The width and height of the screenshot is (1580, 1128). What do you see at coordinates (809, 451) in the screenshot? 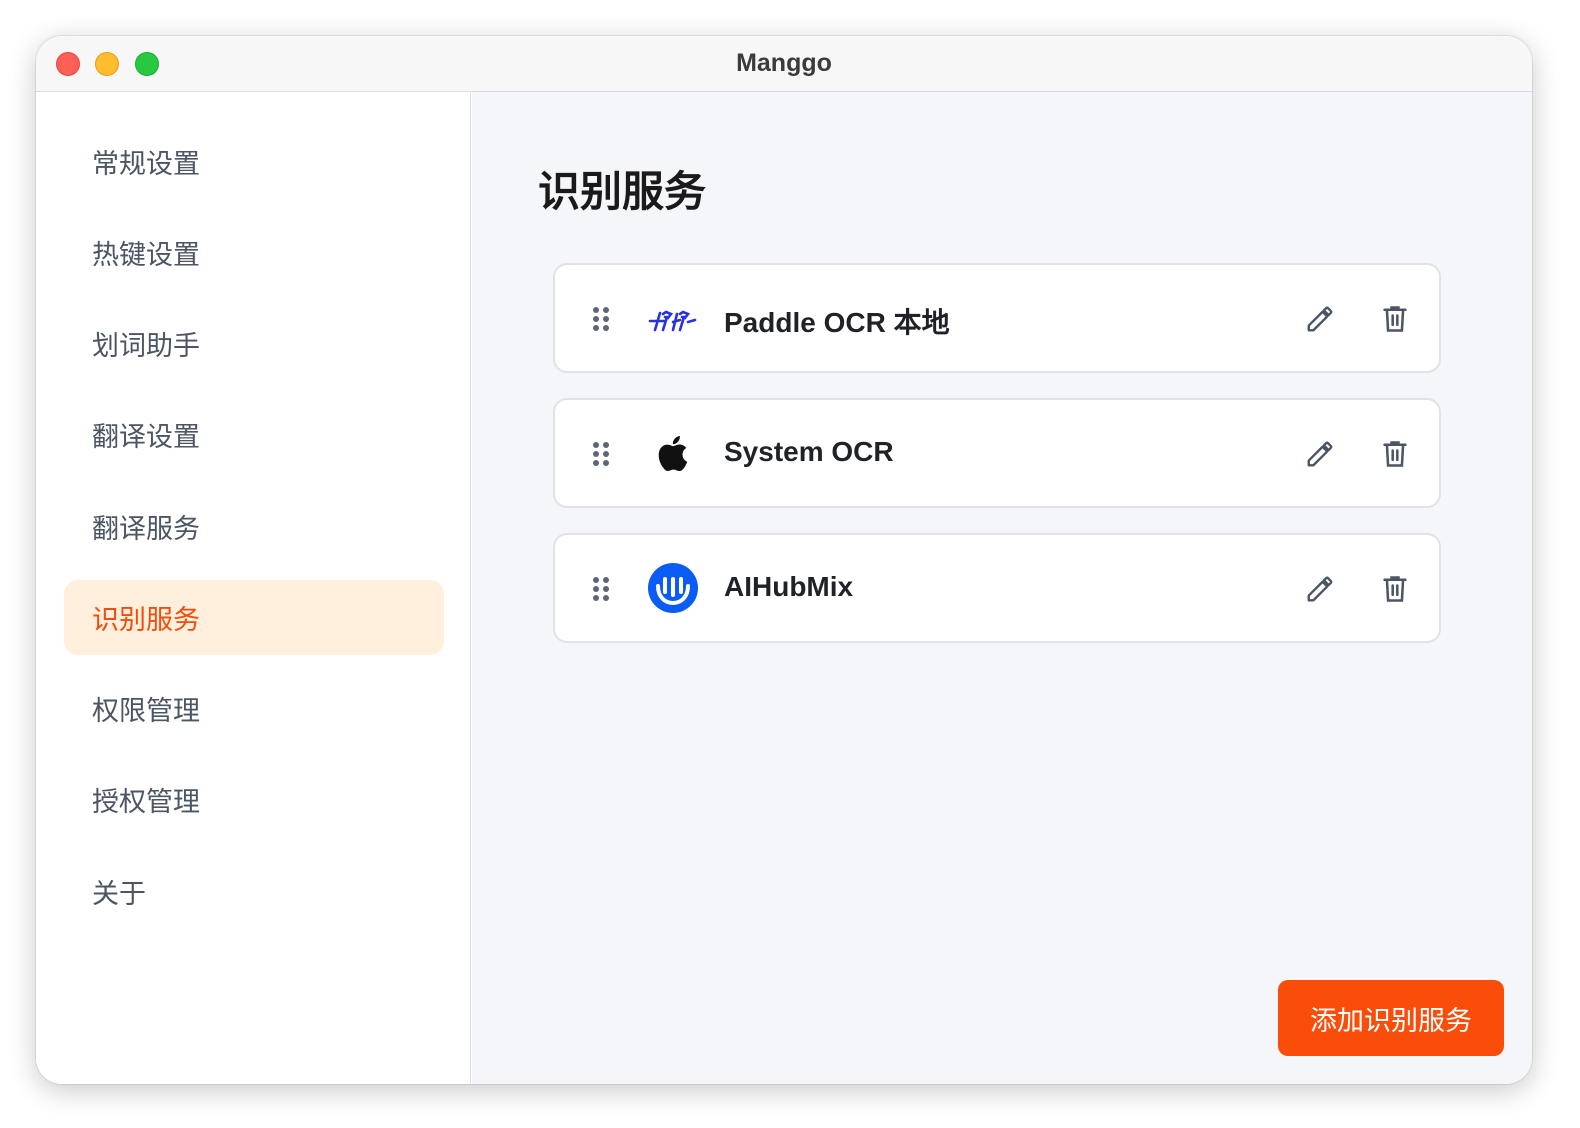
I see `service-name: System OCR` at bounding box center [809, 451].